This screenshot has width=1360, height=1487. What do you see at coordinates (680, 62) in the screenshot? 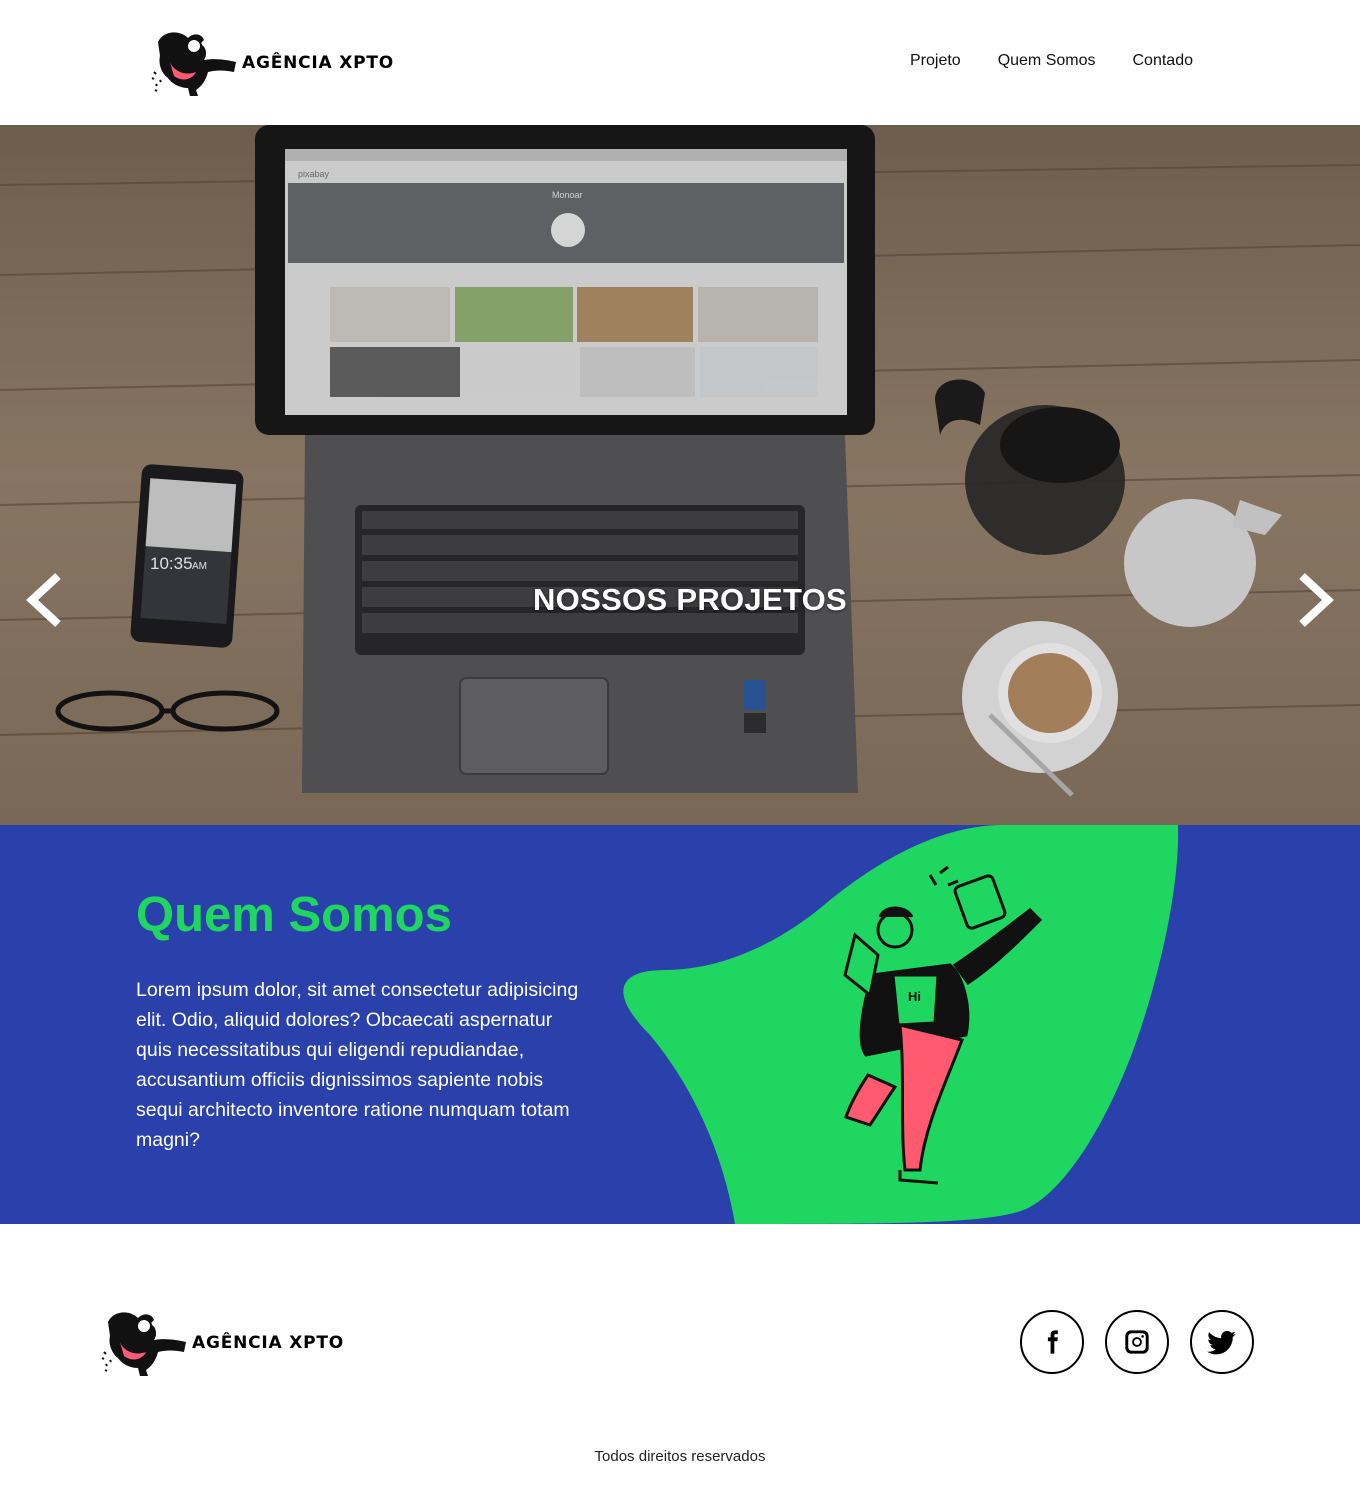
I see `site-header: AGÊNCIA XPTO Projeto Quem Somos Contado` at bounding box center [680, 62].